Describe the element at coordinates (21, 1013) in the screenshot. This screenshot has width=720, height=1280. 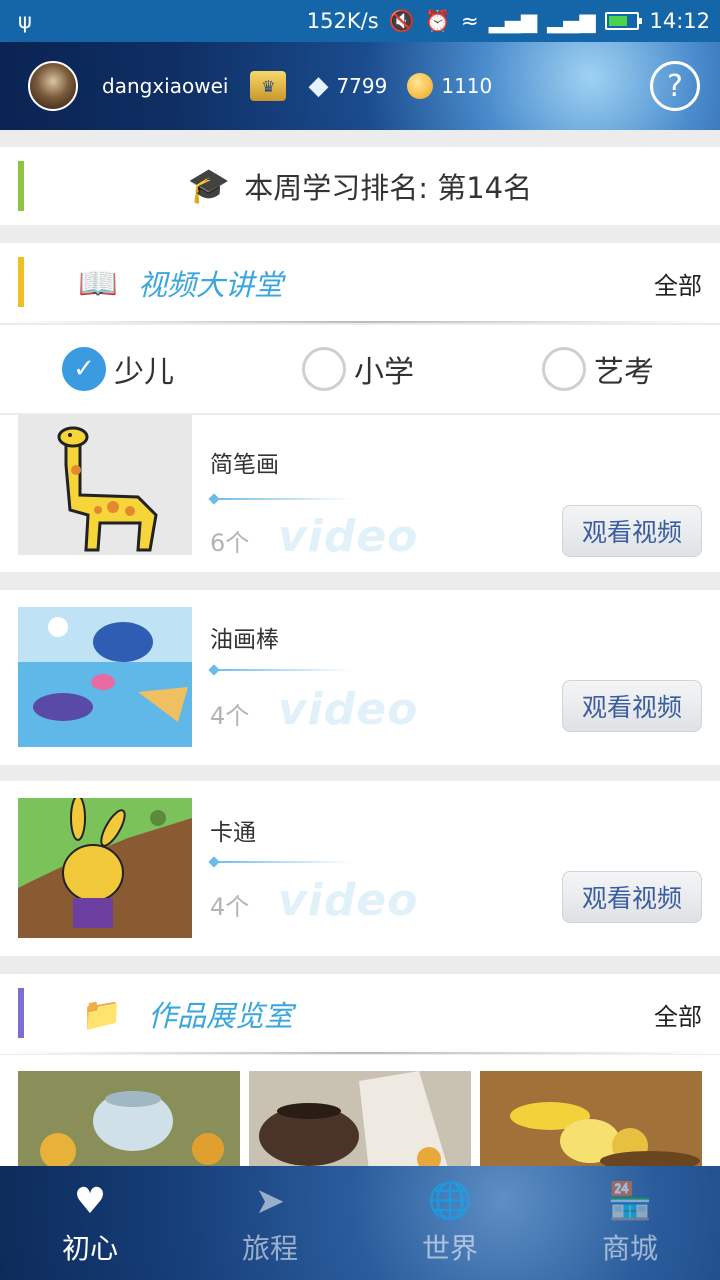
I see `gallery-section-accent-bar` at that location.